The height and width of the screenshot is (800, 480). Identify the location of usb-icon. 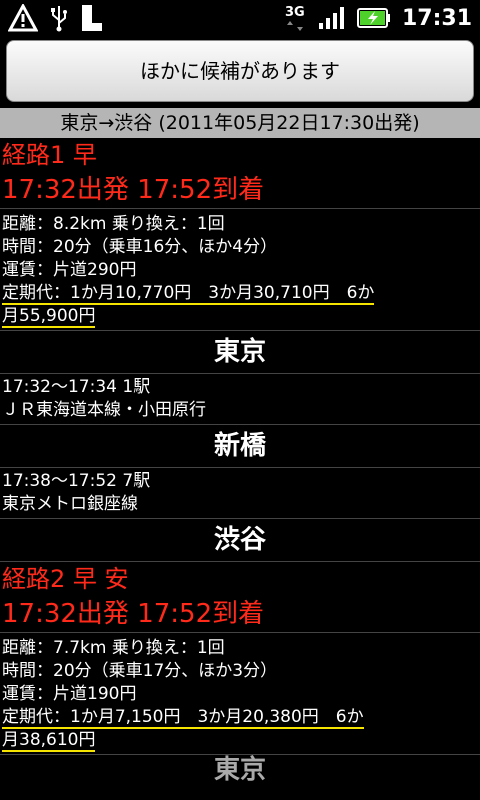
(59, 19).